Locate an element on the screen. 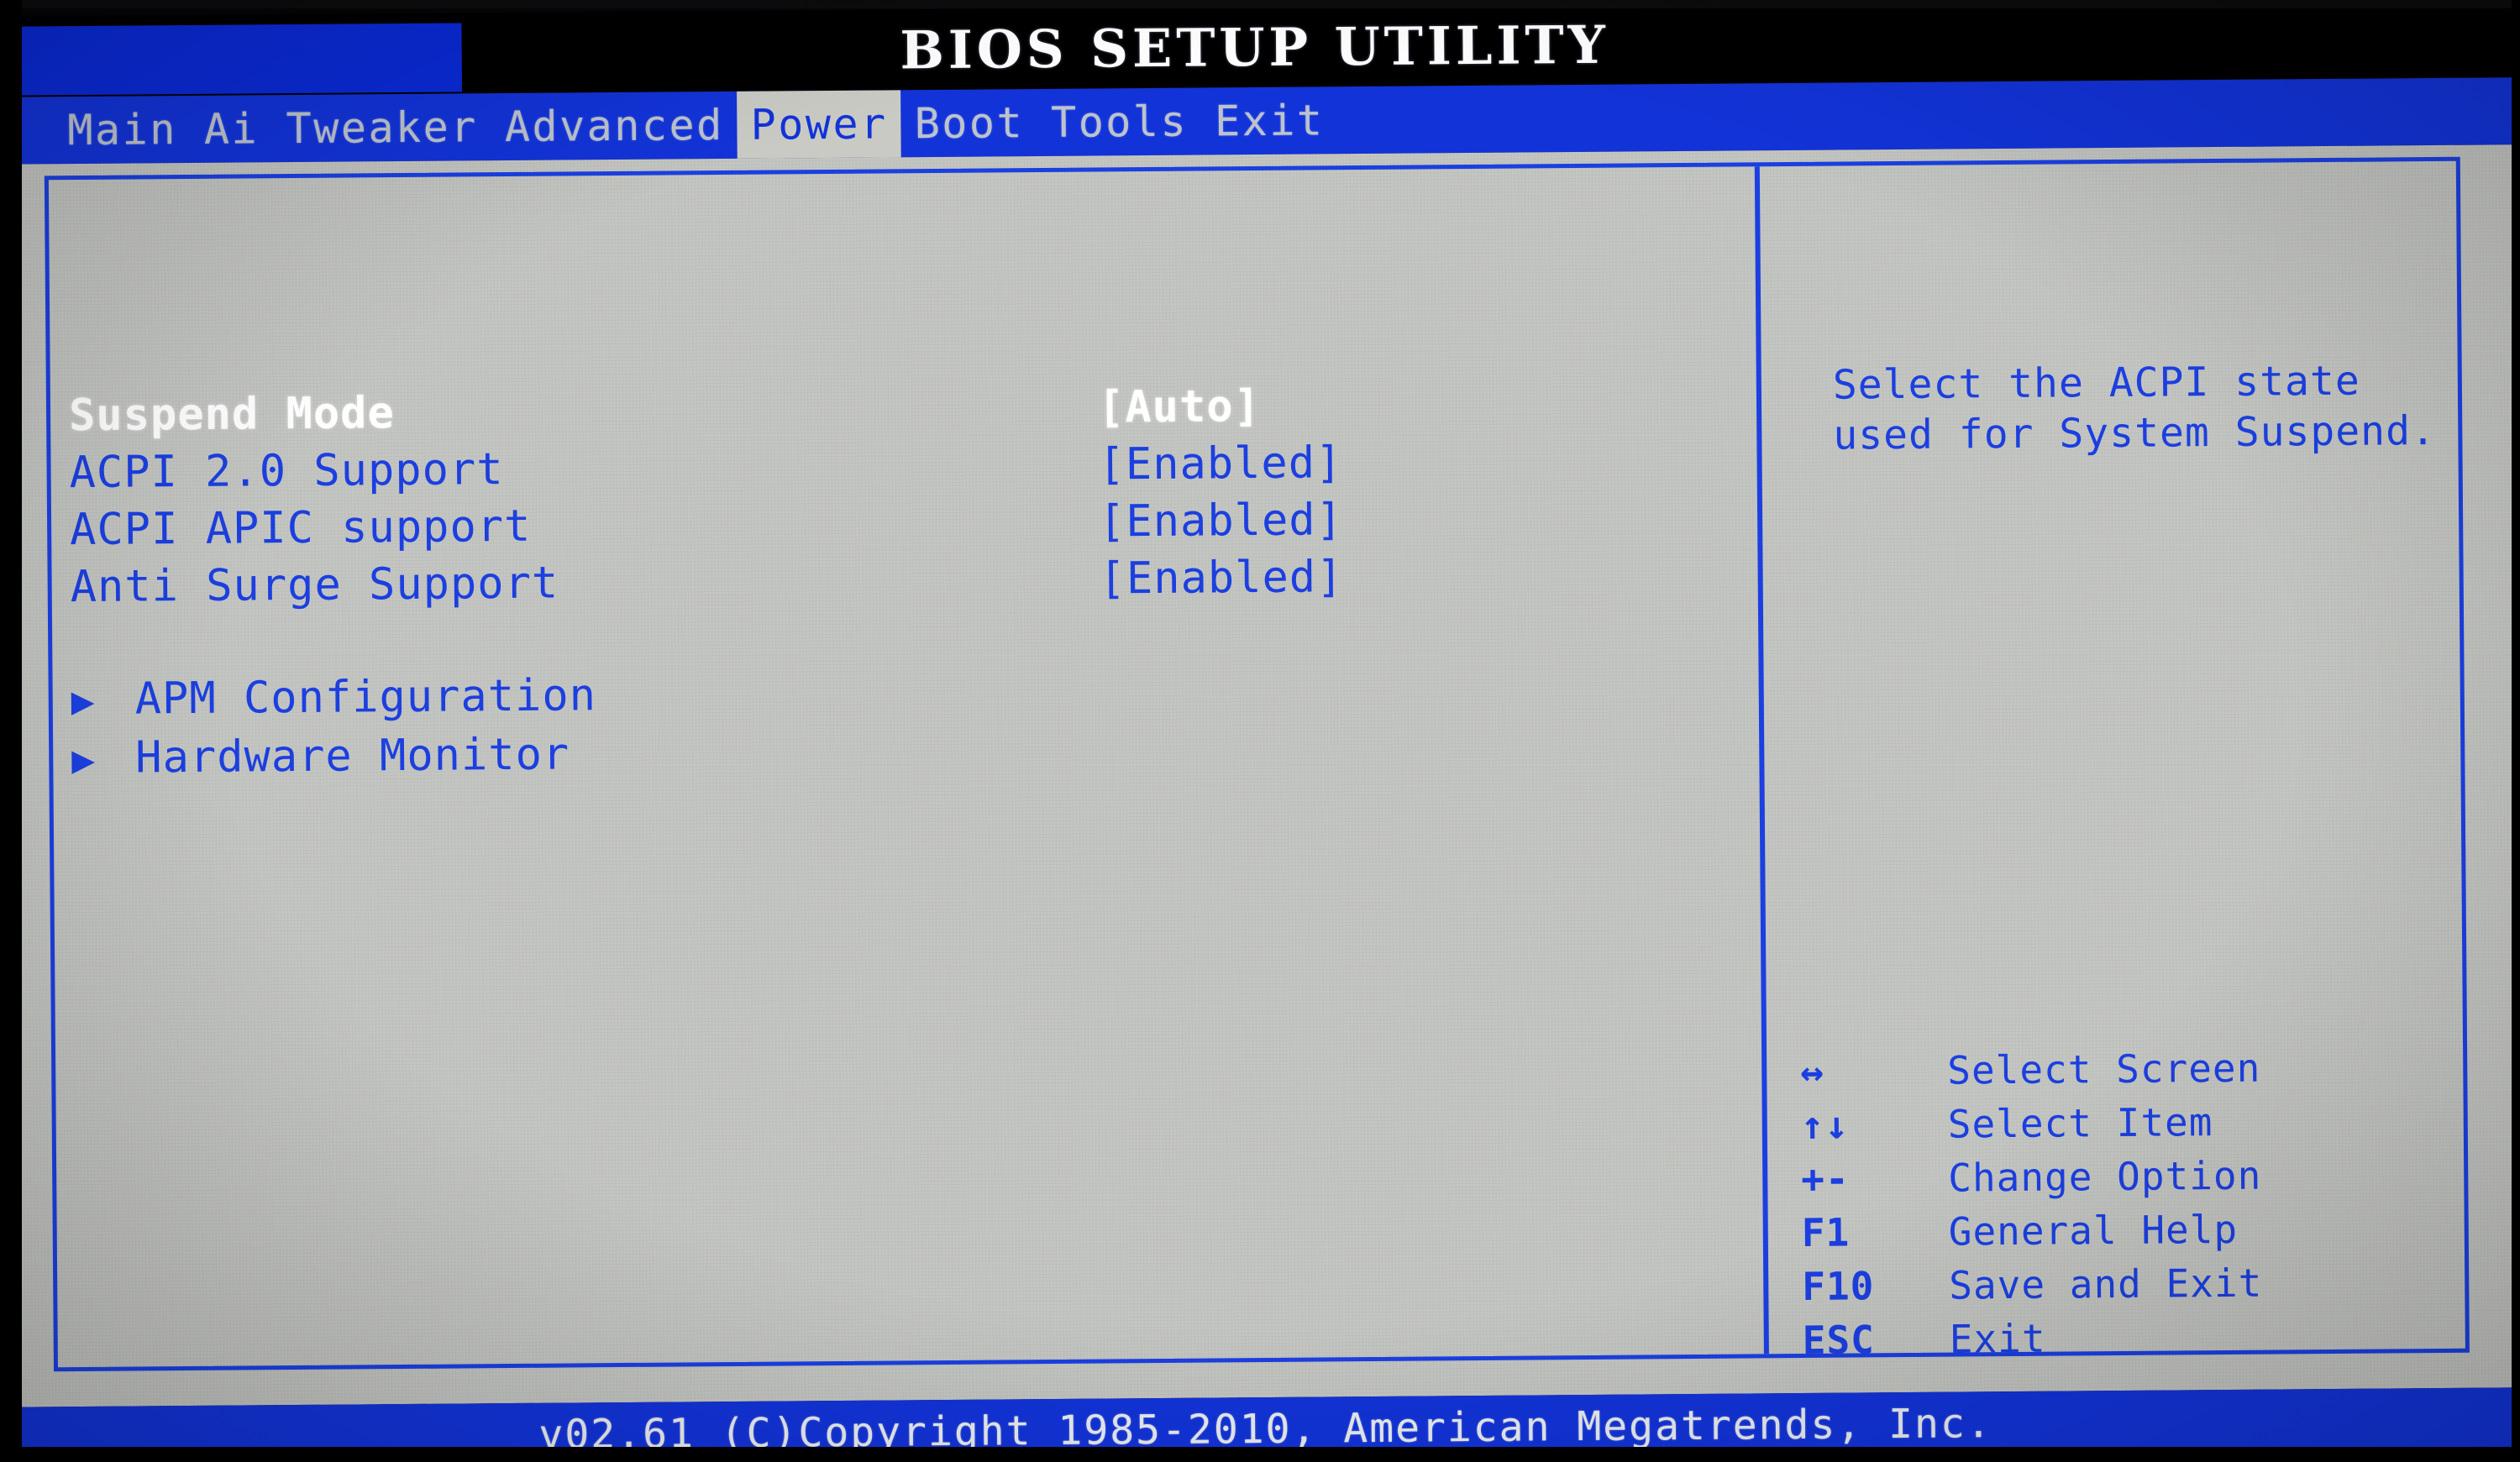  plus-minus-icon: +- is located at coordinates (1825, 1178).